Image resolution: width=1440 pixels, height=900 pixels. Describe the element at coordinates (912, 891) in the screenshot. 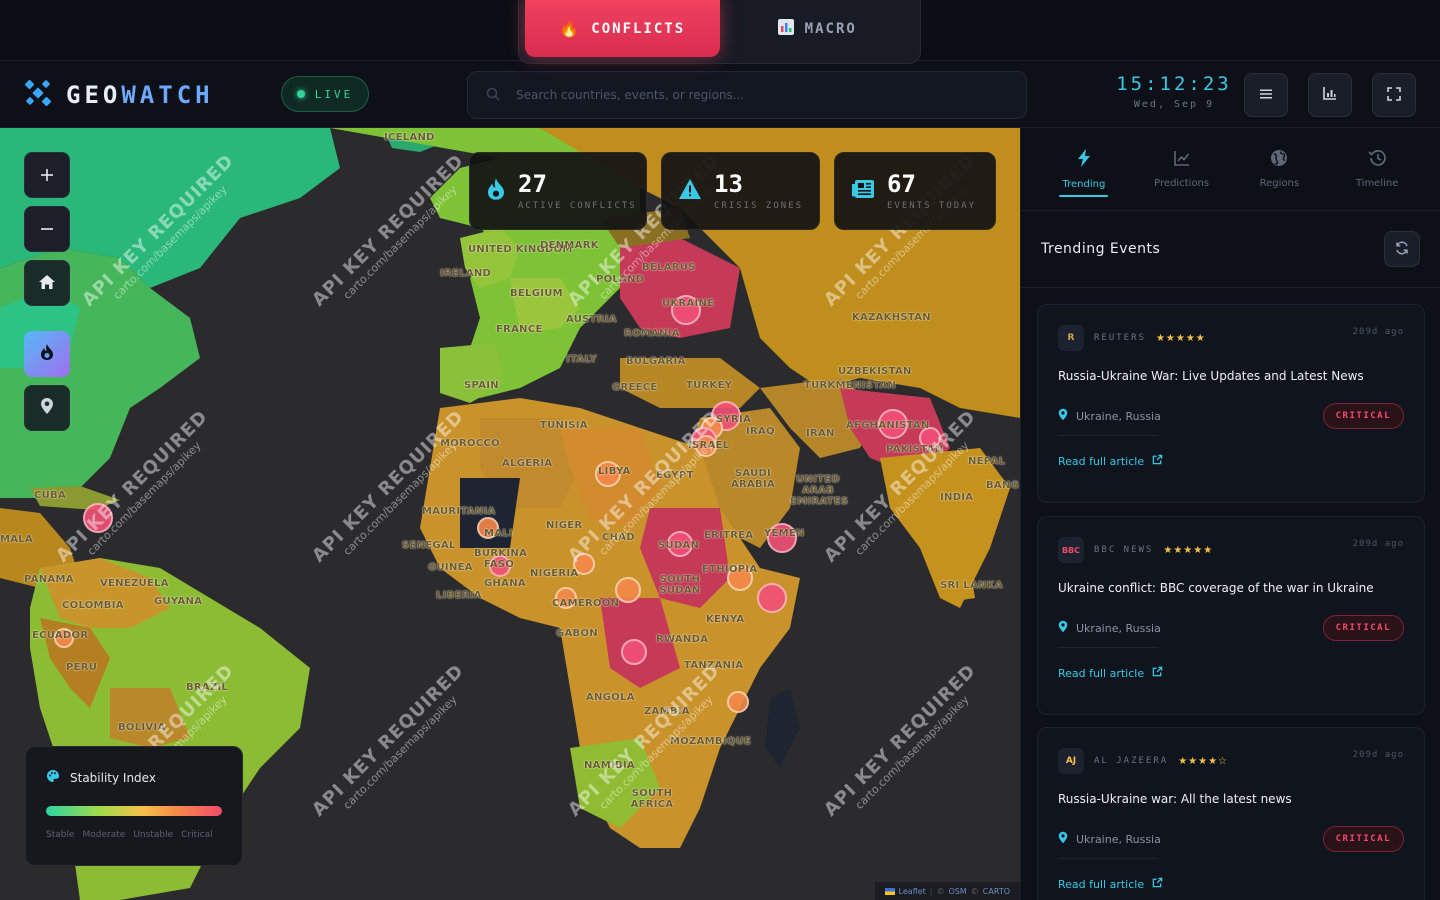

I see `attribution-leaflet-link: Leaflet` at that location.